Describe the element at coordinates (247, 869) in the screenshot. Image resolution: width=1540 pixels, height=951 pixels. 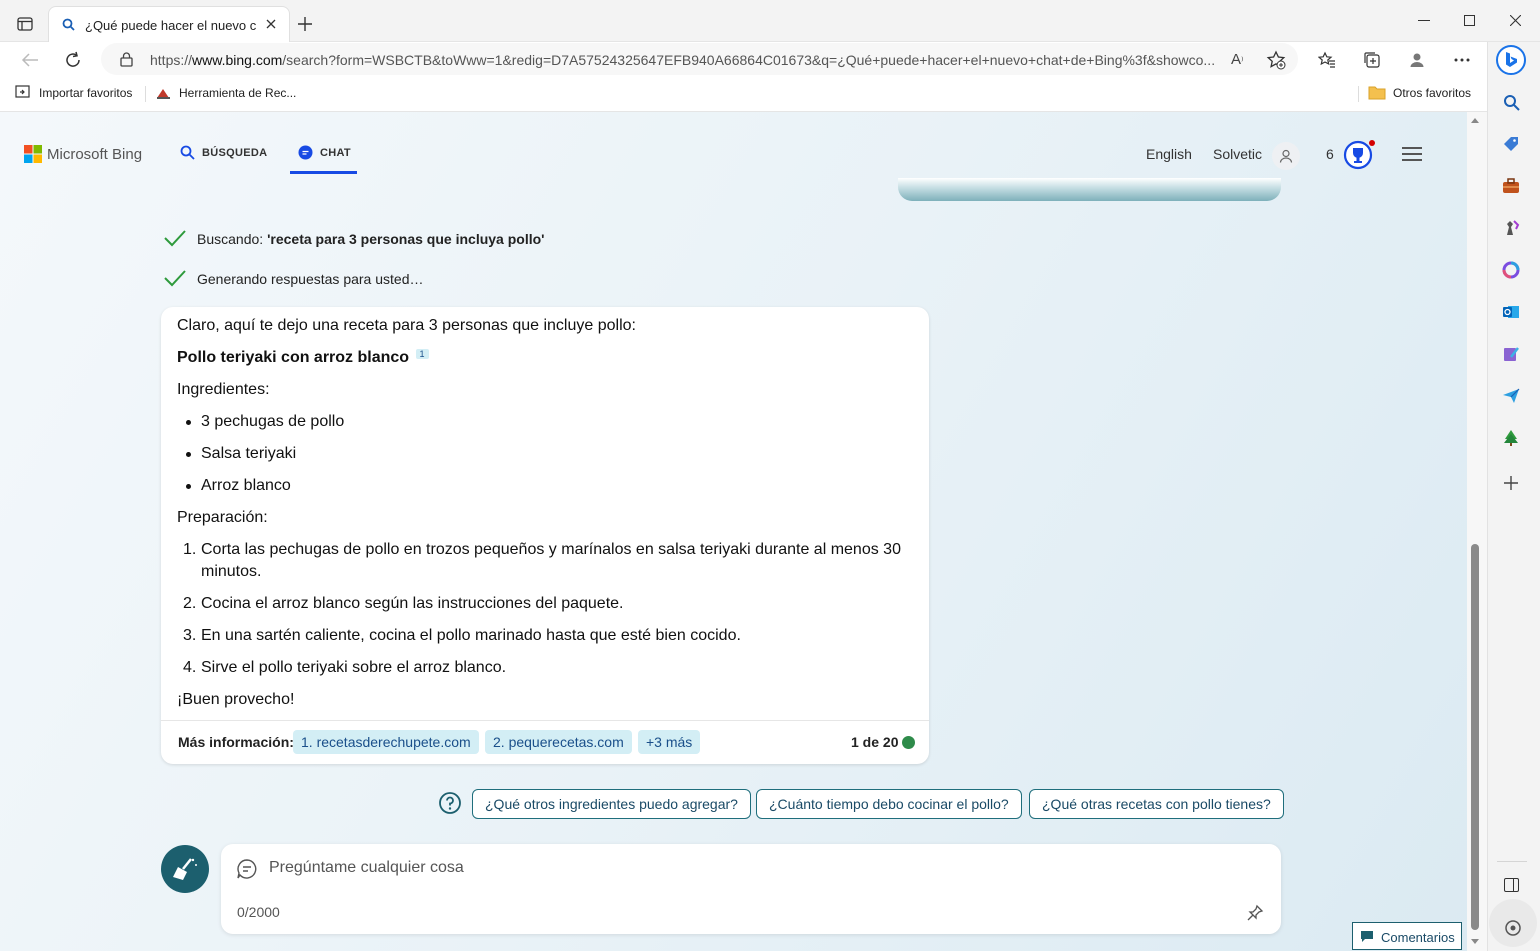
I see `chat-bubble-icon` at that location.